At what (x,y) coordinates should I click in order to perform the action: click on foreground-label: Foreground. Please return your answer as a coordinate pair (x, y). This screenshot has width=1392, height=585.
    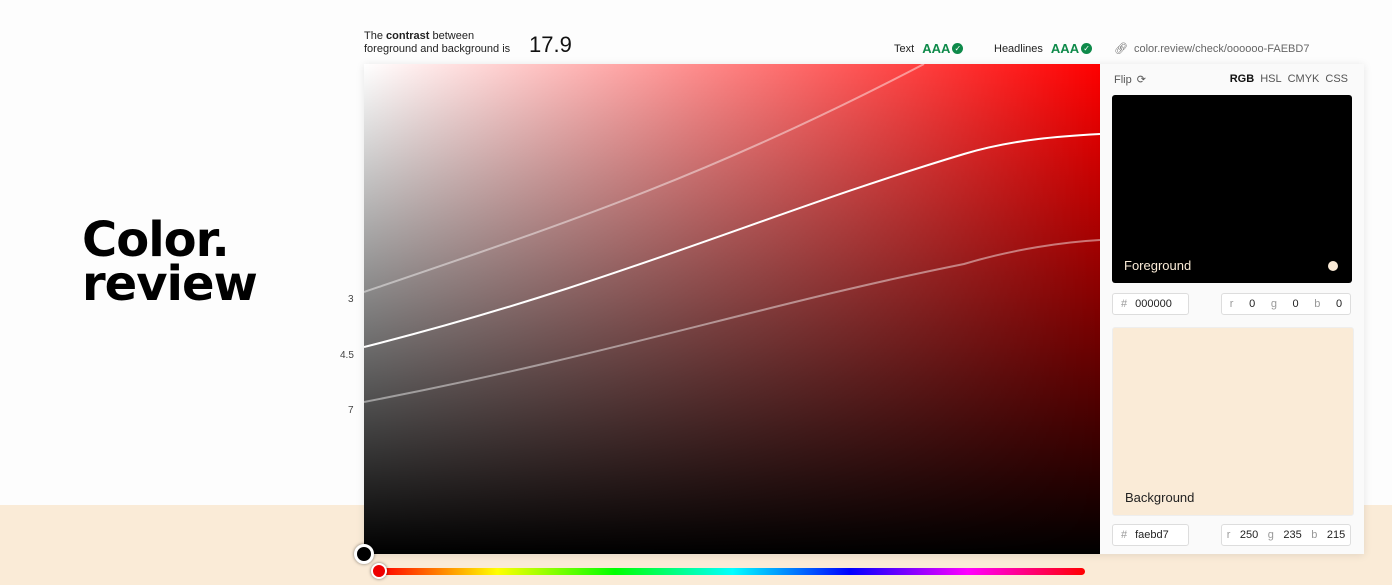
    Looking at the image, I should click on (1158, 265).